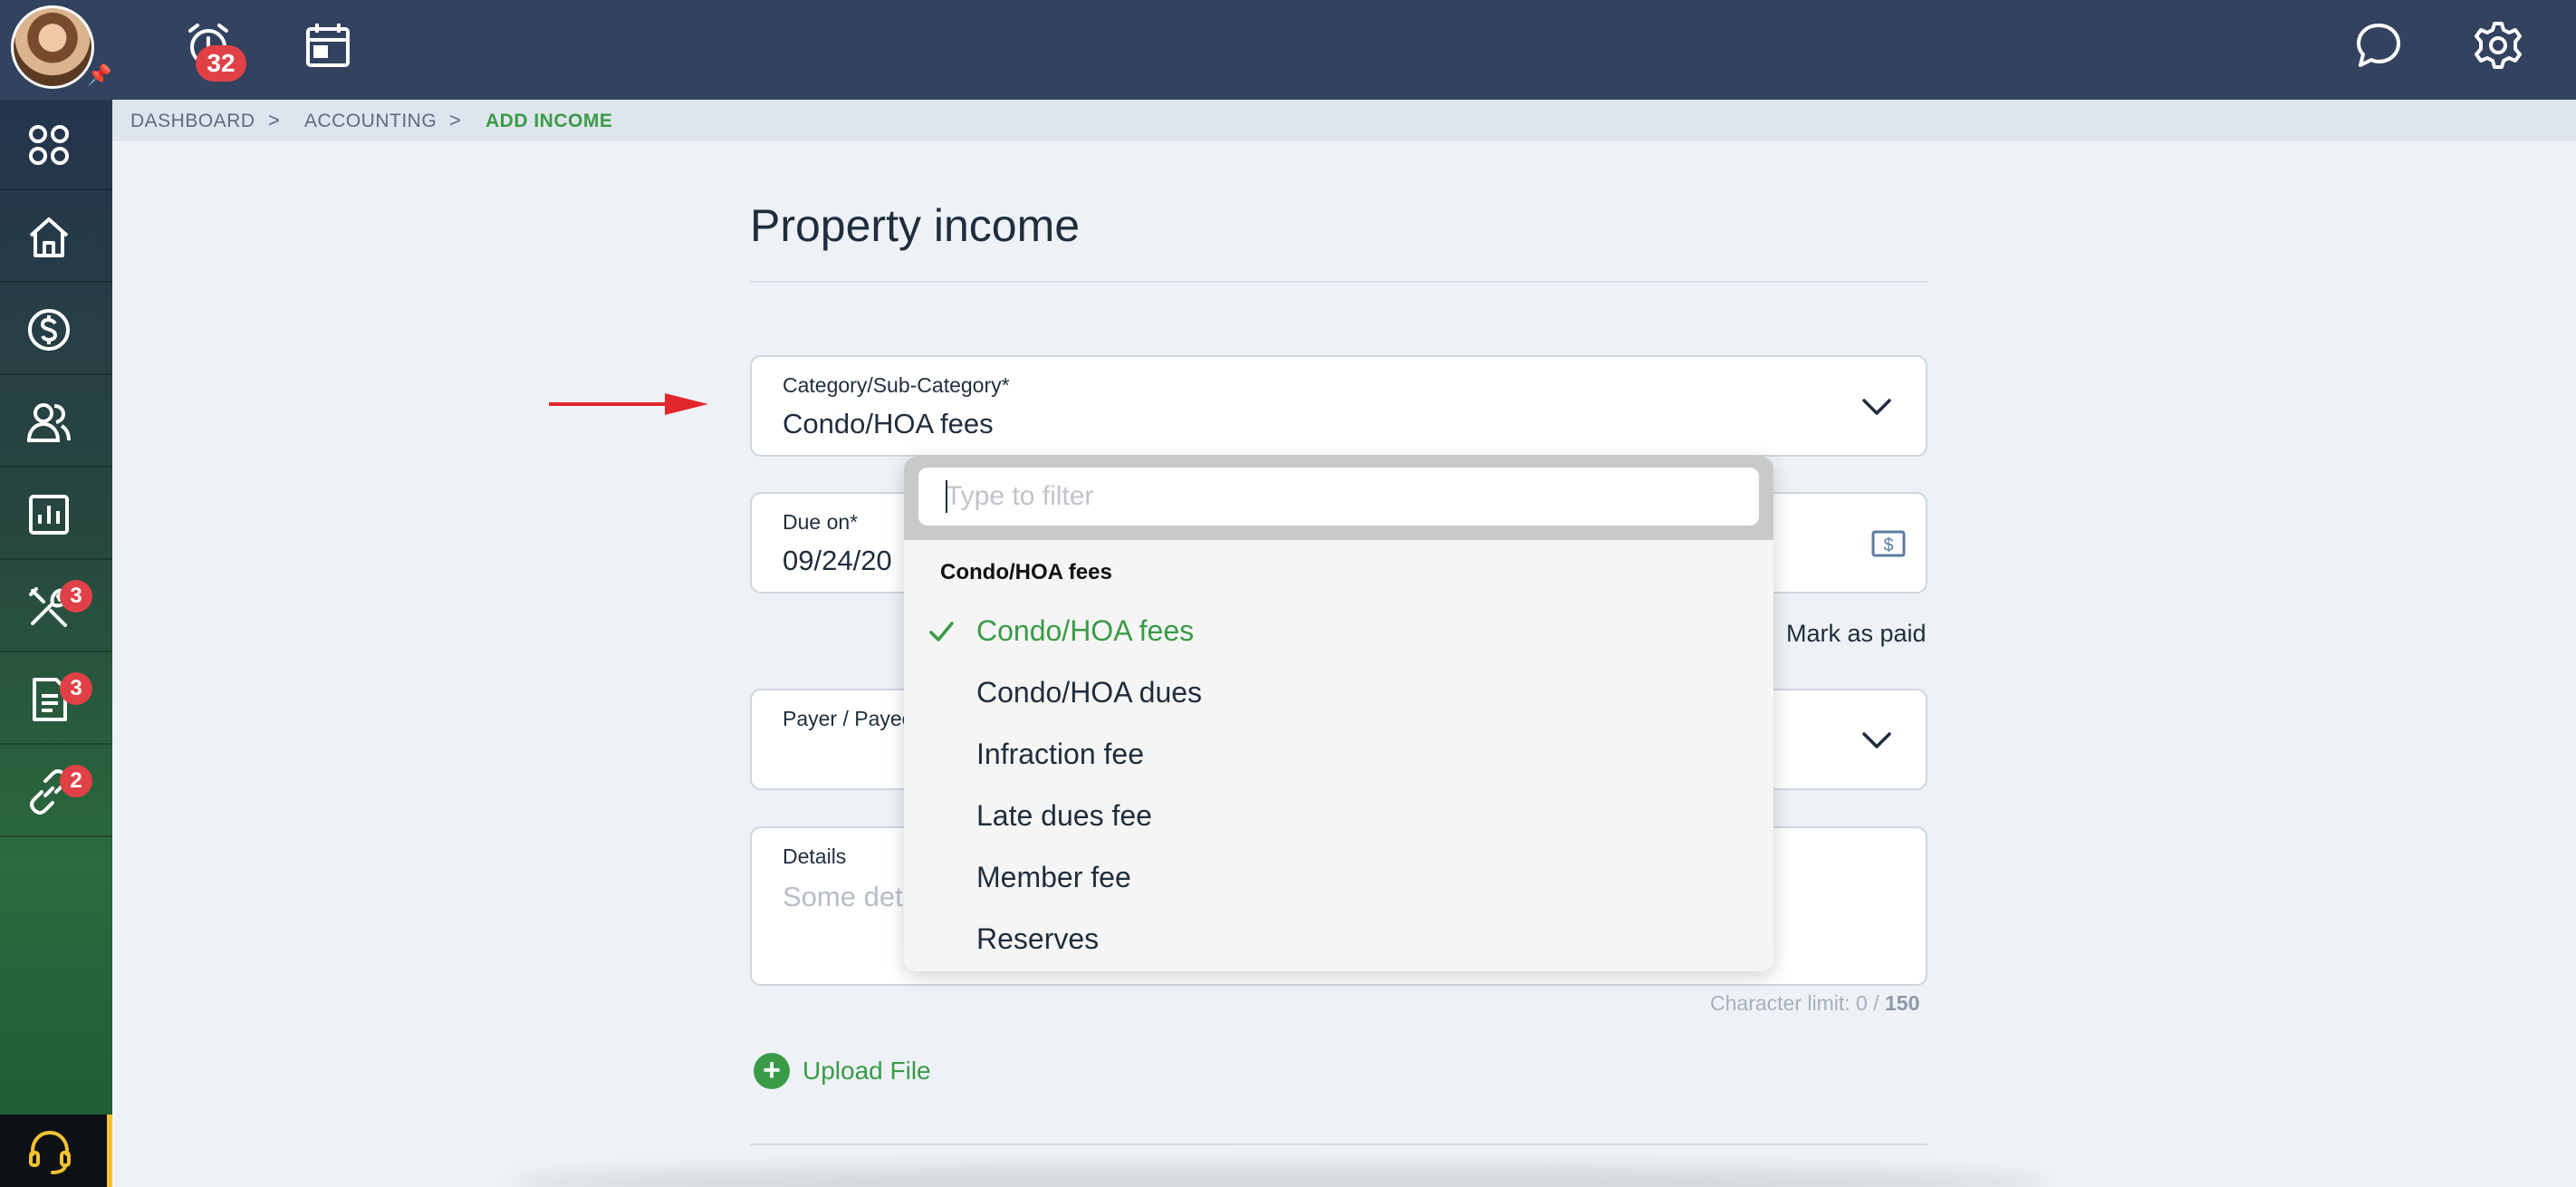  I want to click on pin-icon: 📌, so click(99, 75).